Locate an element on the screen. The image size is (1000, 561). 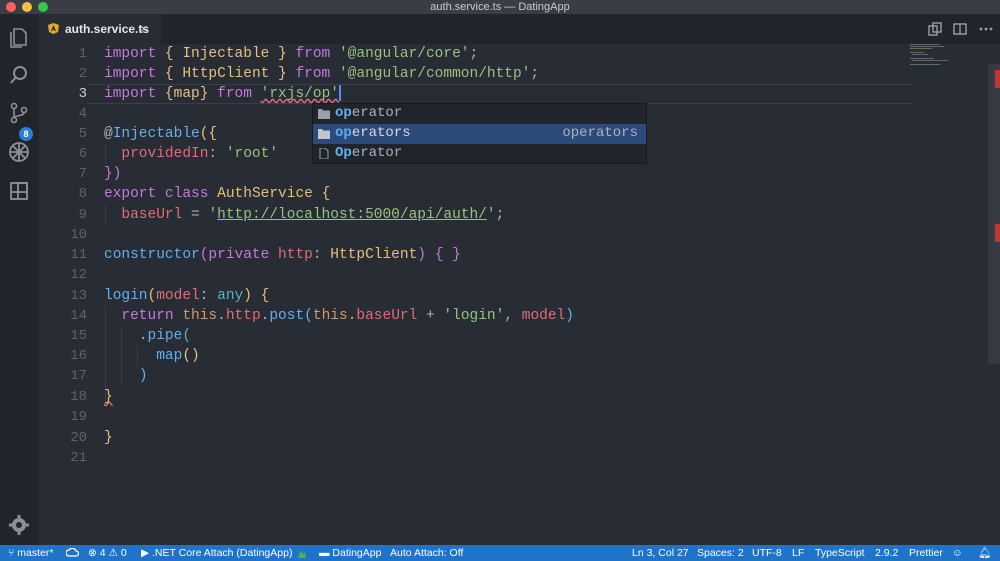
auto-attach: Auto Attach: Off is located at coordinates (426, 553).